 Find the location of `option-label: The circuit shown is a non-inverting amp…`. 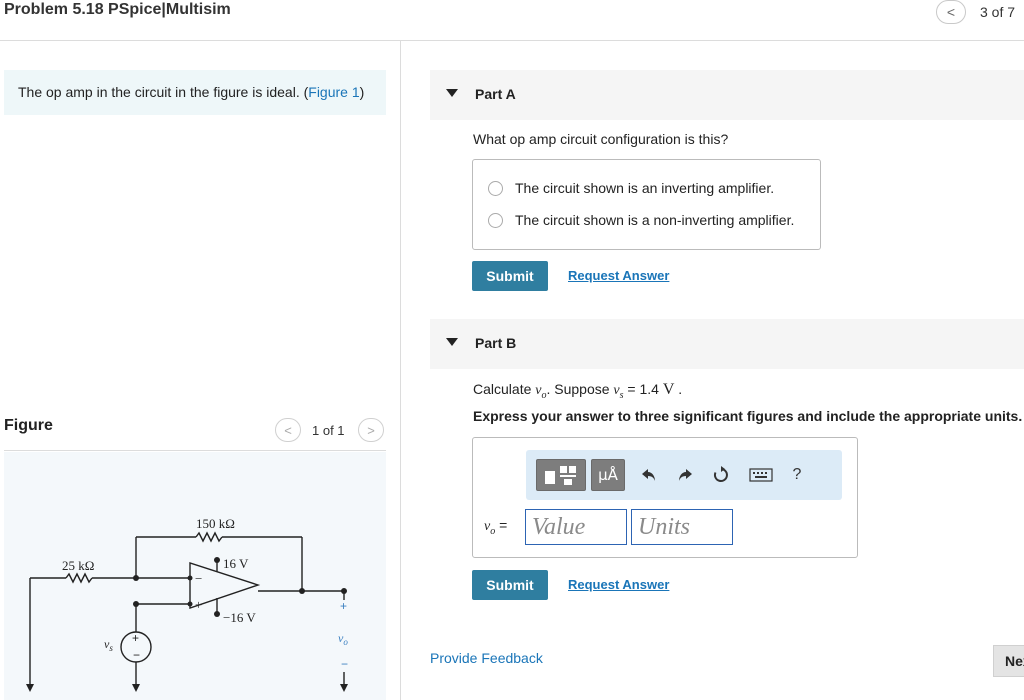

option-label: The circuit shown is a non-inverting amp… is located at coordinates (655, 220).